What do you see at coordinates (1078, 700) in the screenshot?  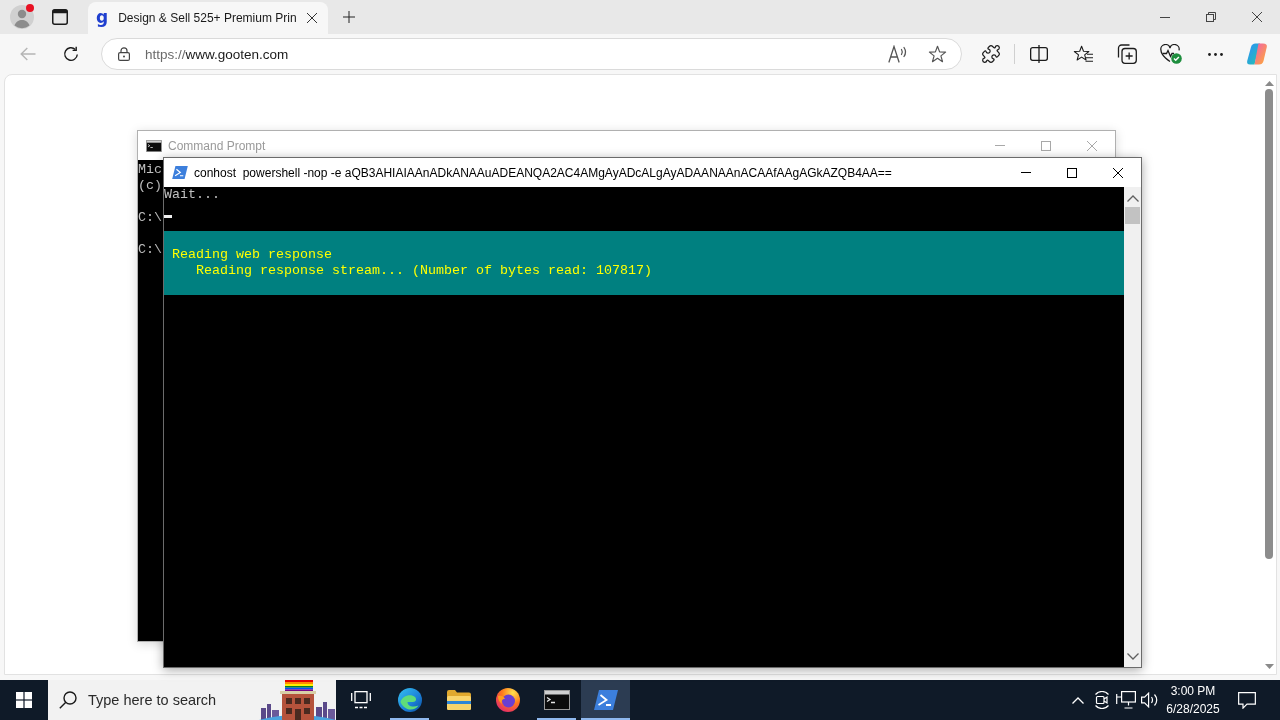 I see `chevron-up-icon` at bounding box center [1078, 700].